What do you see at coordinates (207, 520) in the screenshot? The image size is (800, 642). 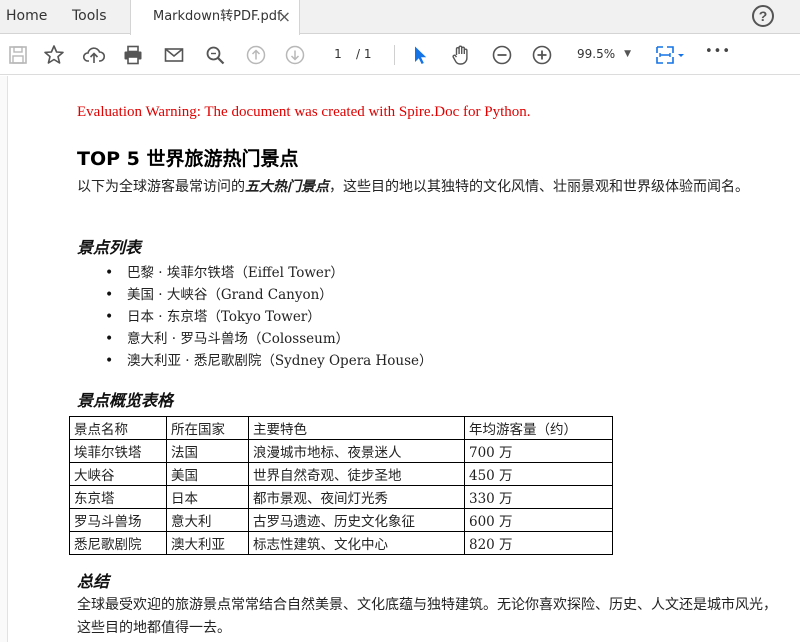 I see `table-cell: 意大利` at bounding box center [207, 520].